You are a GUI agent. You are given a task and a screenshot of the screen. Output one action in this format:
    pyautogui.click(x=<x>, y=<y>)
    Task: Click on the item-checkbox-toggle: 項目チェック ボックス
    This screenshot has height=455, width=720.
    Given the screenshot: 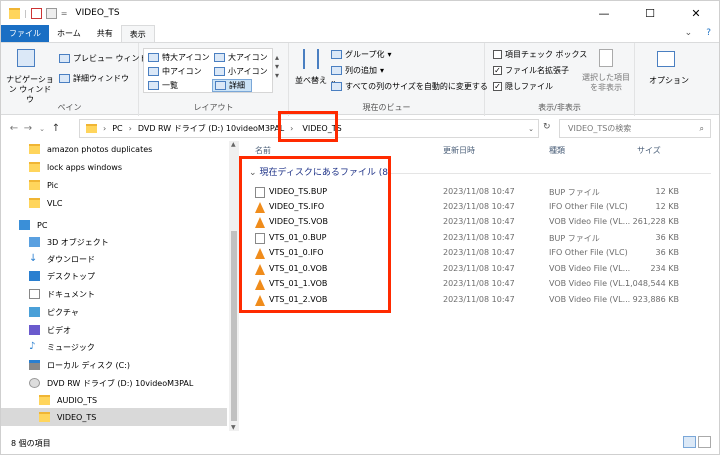 What is the action you would take?
    pyautogui.click(x=540, y=54)
    